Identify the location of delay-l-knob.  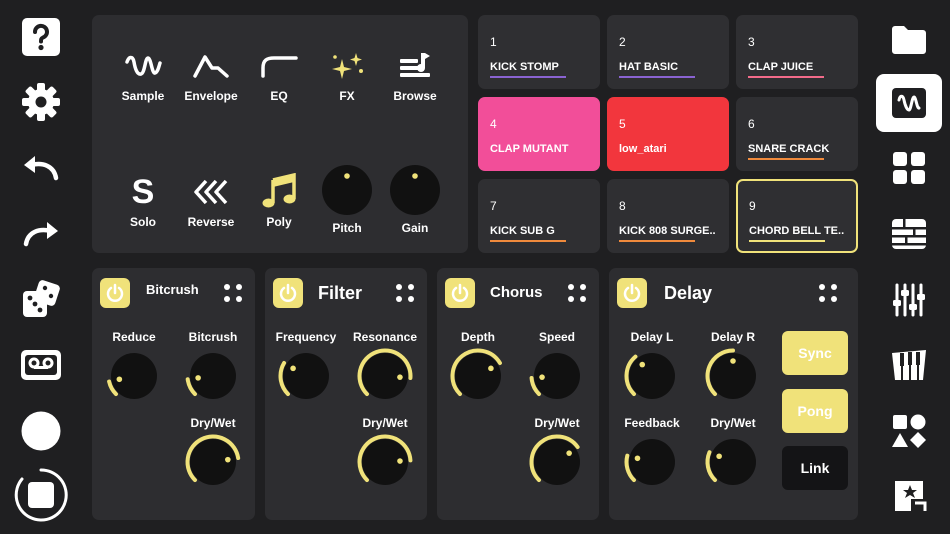
(652, 376).